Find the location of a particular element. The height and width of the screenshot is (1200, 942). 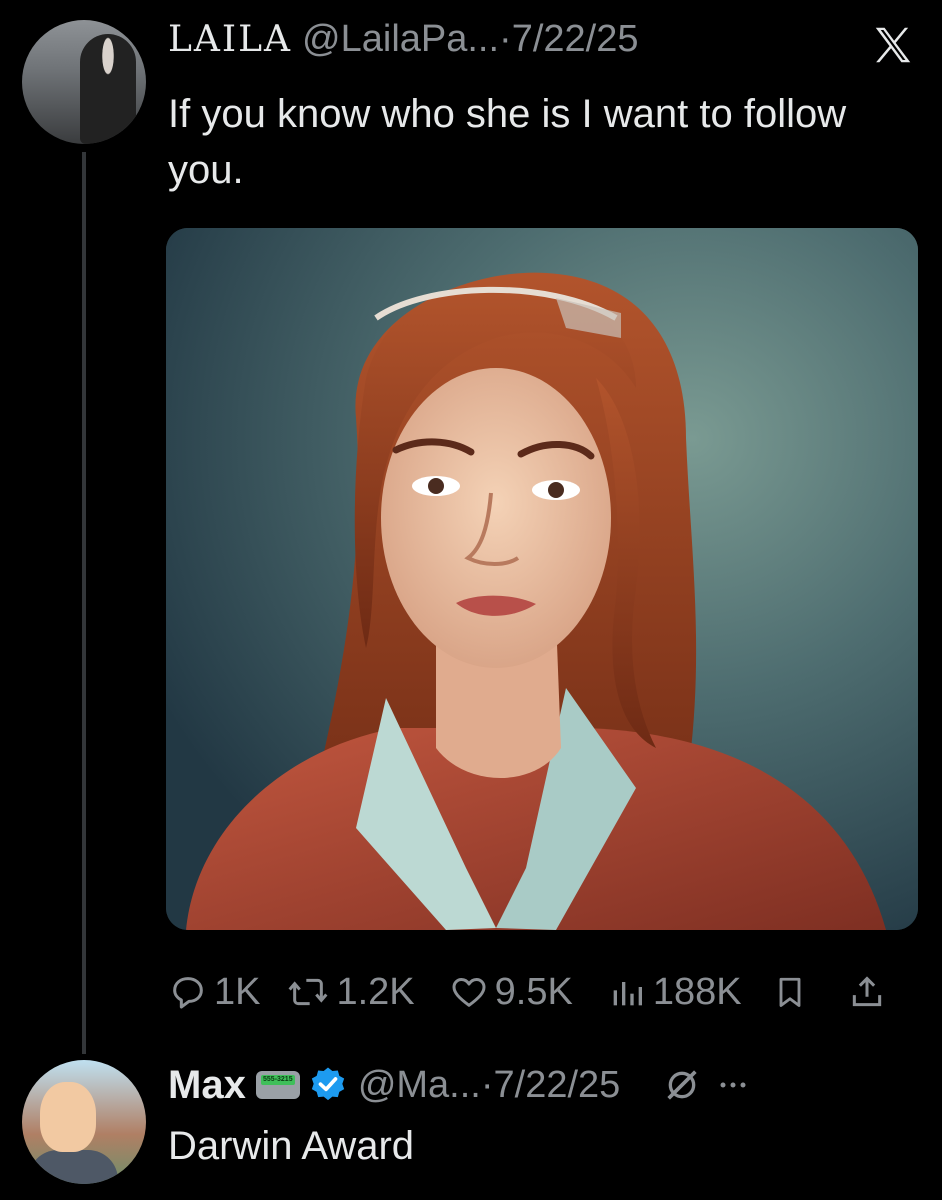

verified-badge-icon is located at coordinates (328, 1085).